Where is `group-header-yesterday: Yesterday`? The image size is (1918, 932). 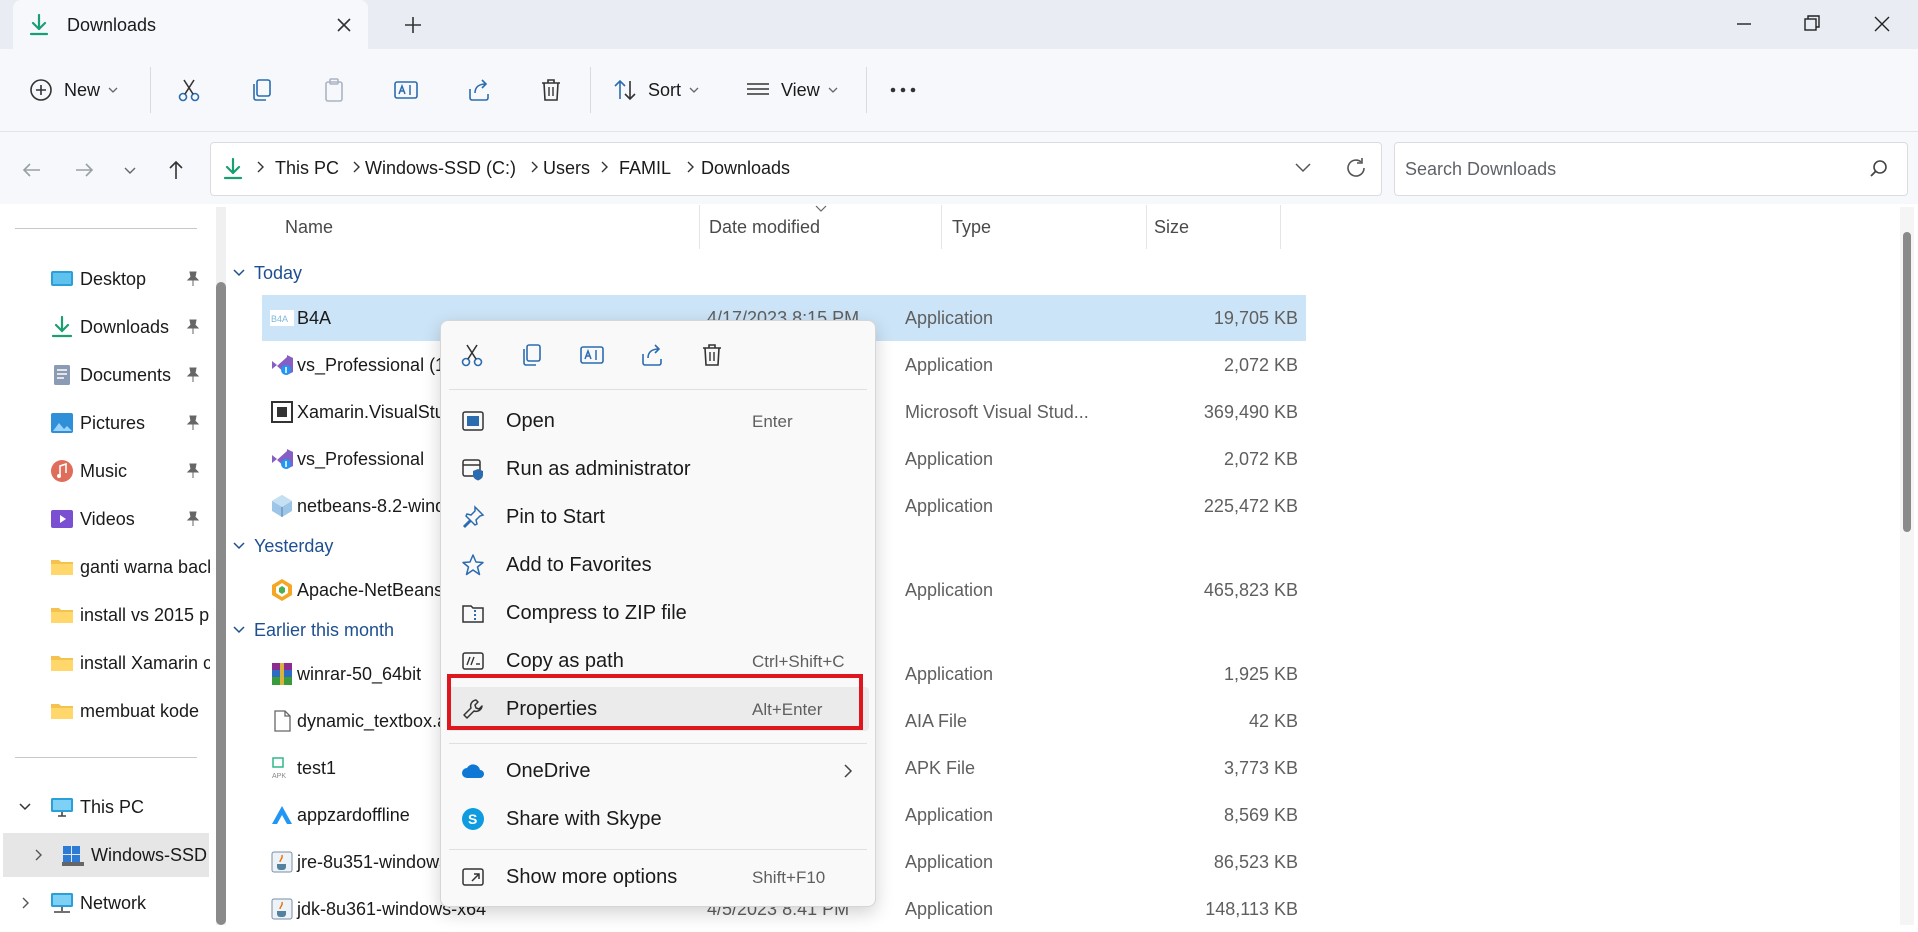 group-header-yesterday: Yesterday is located at coordinates (282, 546).